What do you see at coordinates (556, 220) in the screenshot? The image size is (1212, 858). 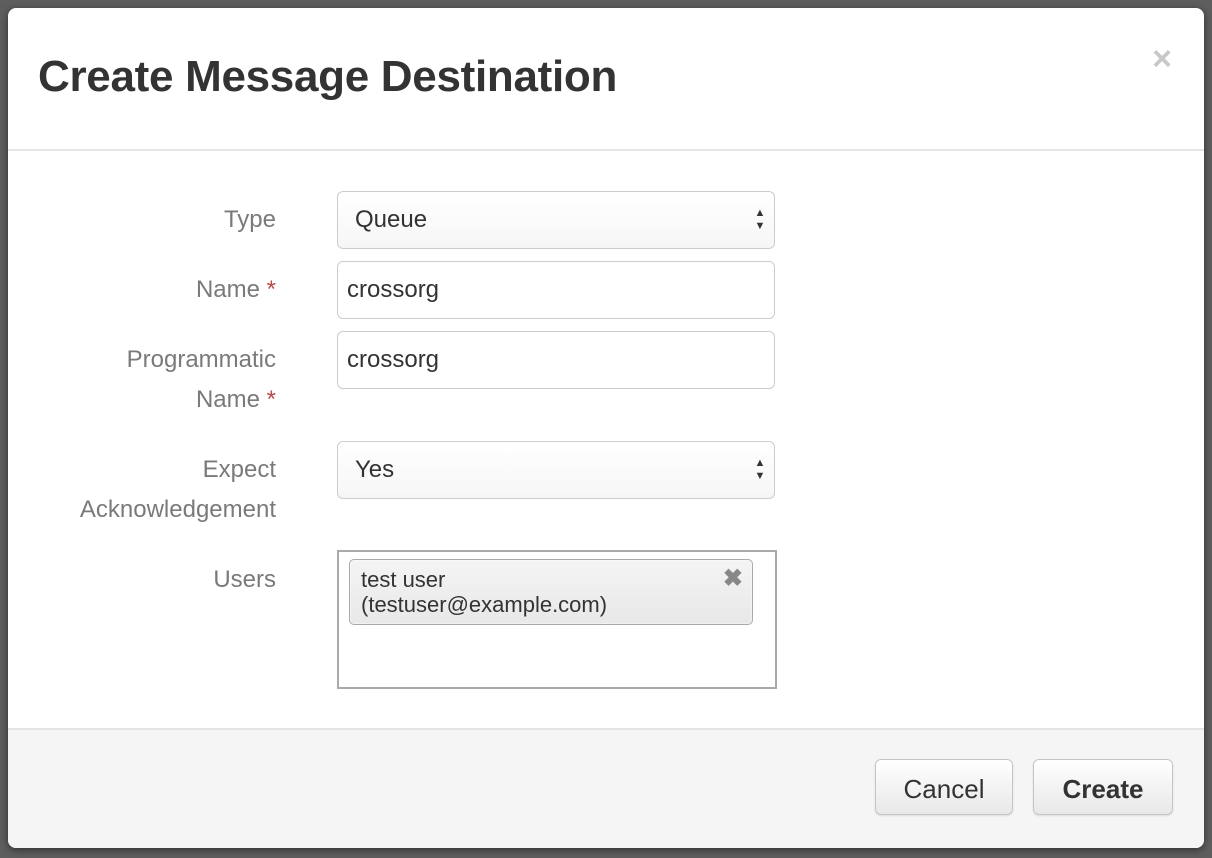 I see `type-select: Queue ▲ ▼` at bounding box center [556, 220].